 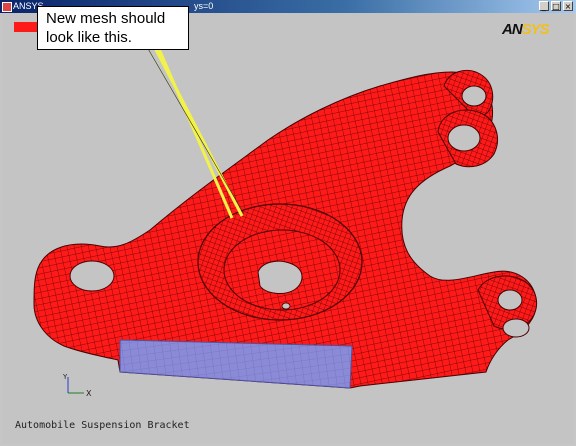 What do you see at coordinates (102, 425) in the screenshot?
I see `model-caption: Automobile Suspension Bracket` at bounding box center [102, 425].